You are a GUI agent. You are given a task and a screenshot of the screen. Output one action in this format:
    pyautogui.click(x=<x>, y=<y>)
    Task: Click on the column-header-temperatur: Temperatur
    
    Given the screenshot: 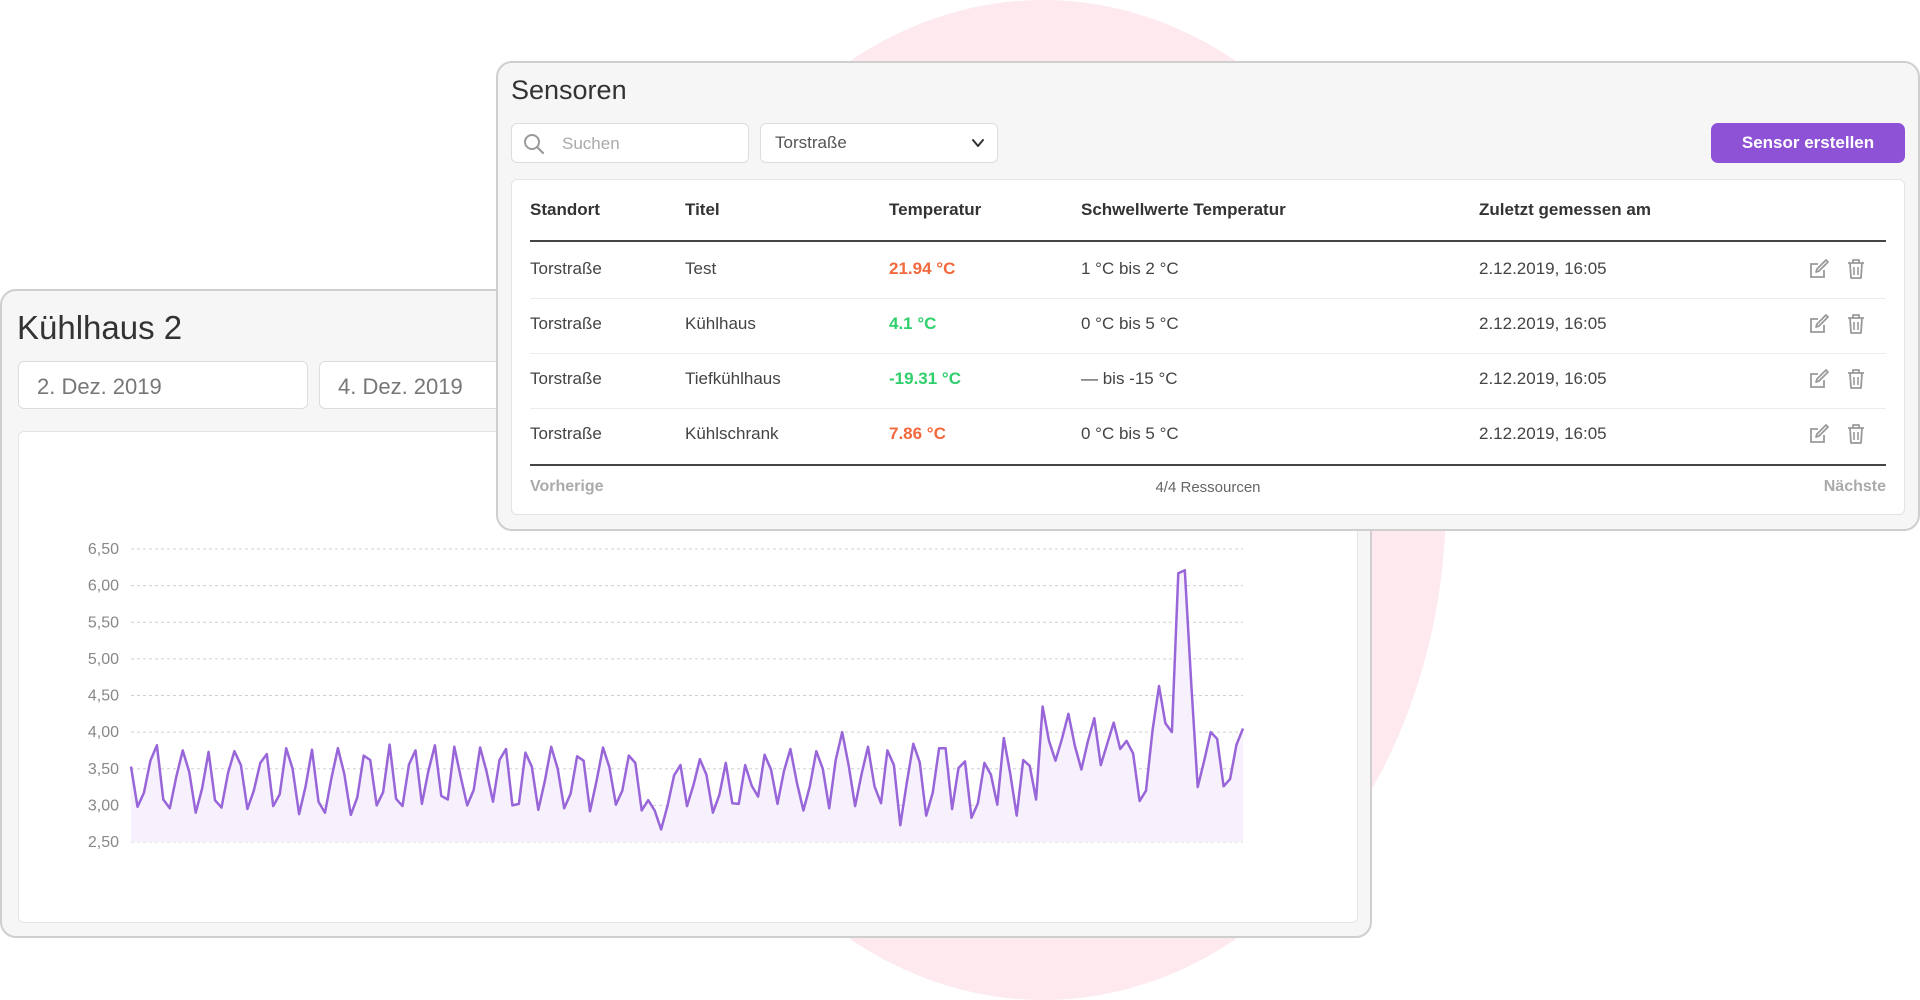 What is the action you would take?
    pyautogui.click(x=935, y=210)
    